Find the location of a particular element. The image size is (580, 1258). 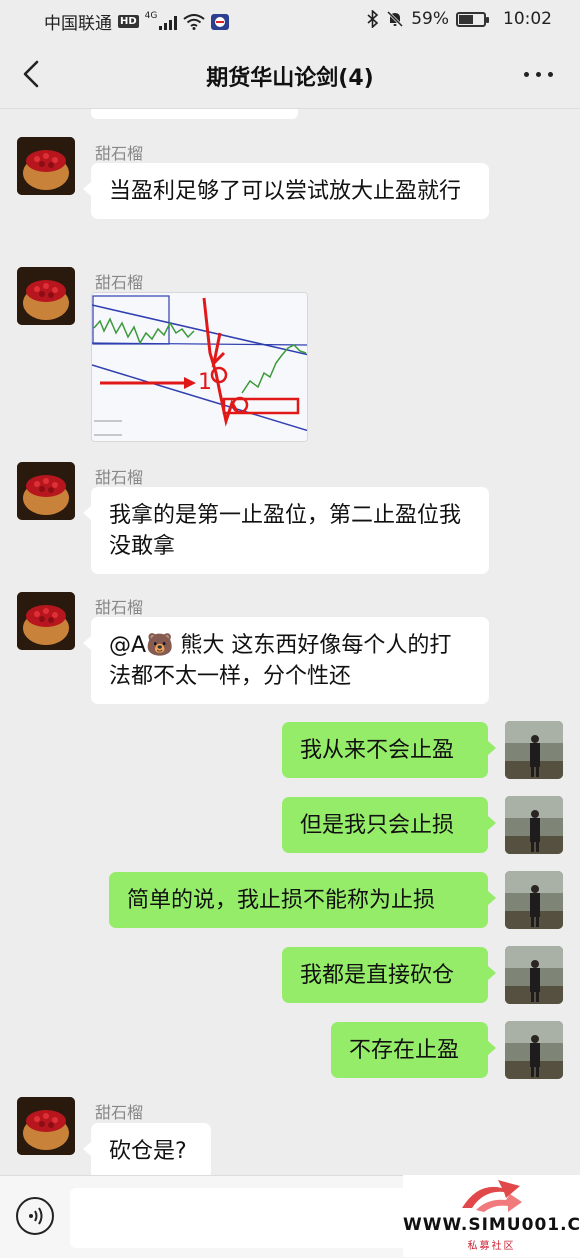

wifi-icon is located at coordinates (194, 21).